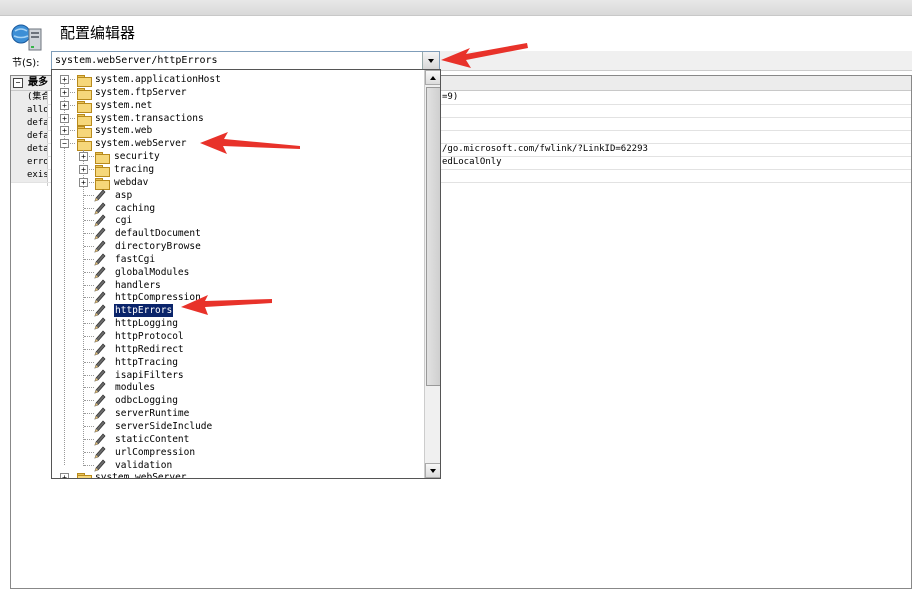  What do you see at coordinates (138, 285) in the screenshot?
I see `tree-item-handlers: handlers` at bounding box center [138, 285].